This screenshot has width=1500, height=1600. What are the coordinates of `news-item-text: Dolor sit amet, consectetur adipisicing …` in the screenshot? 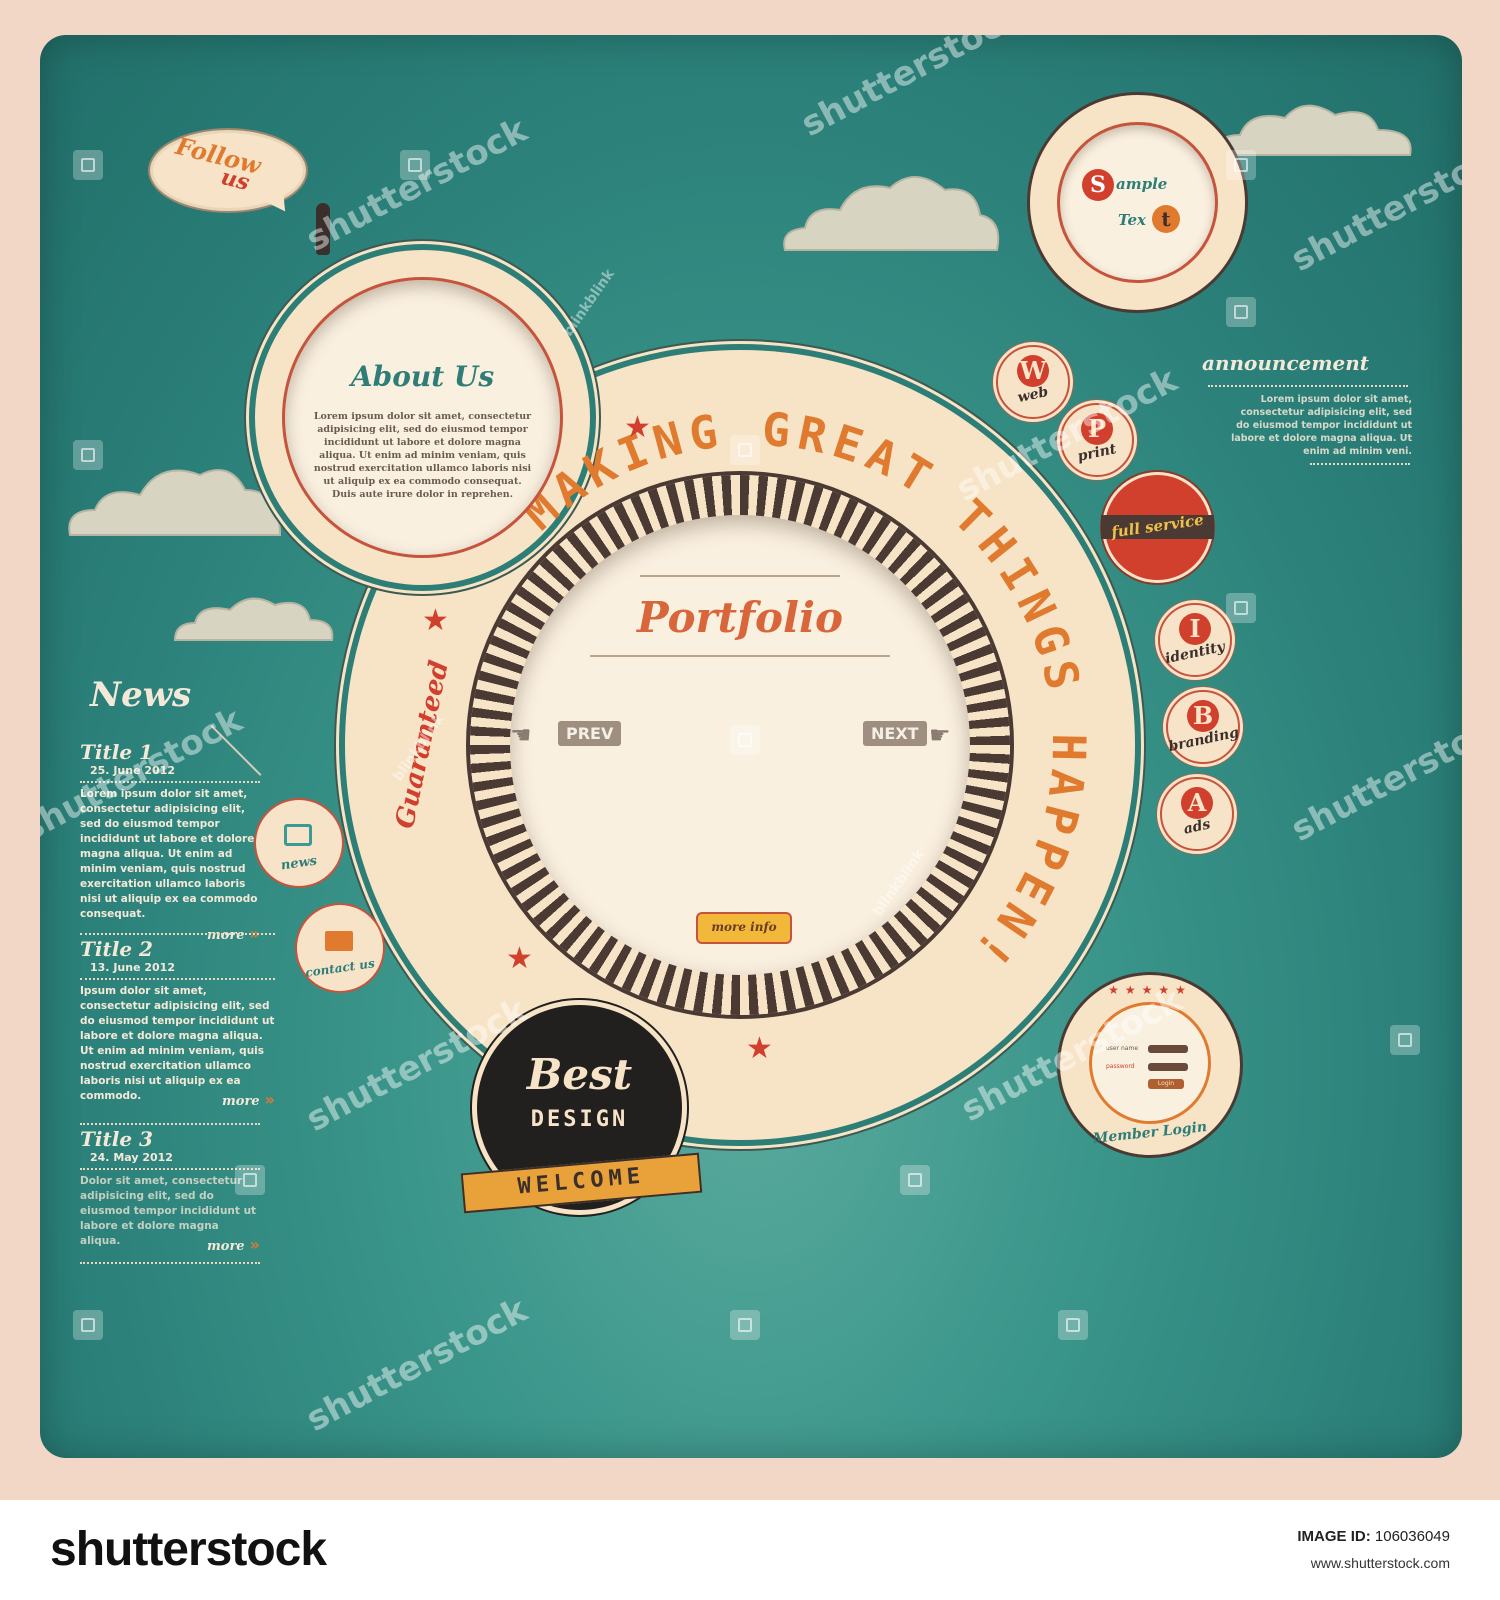 It's located at (168, 1211).